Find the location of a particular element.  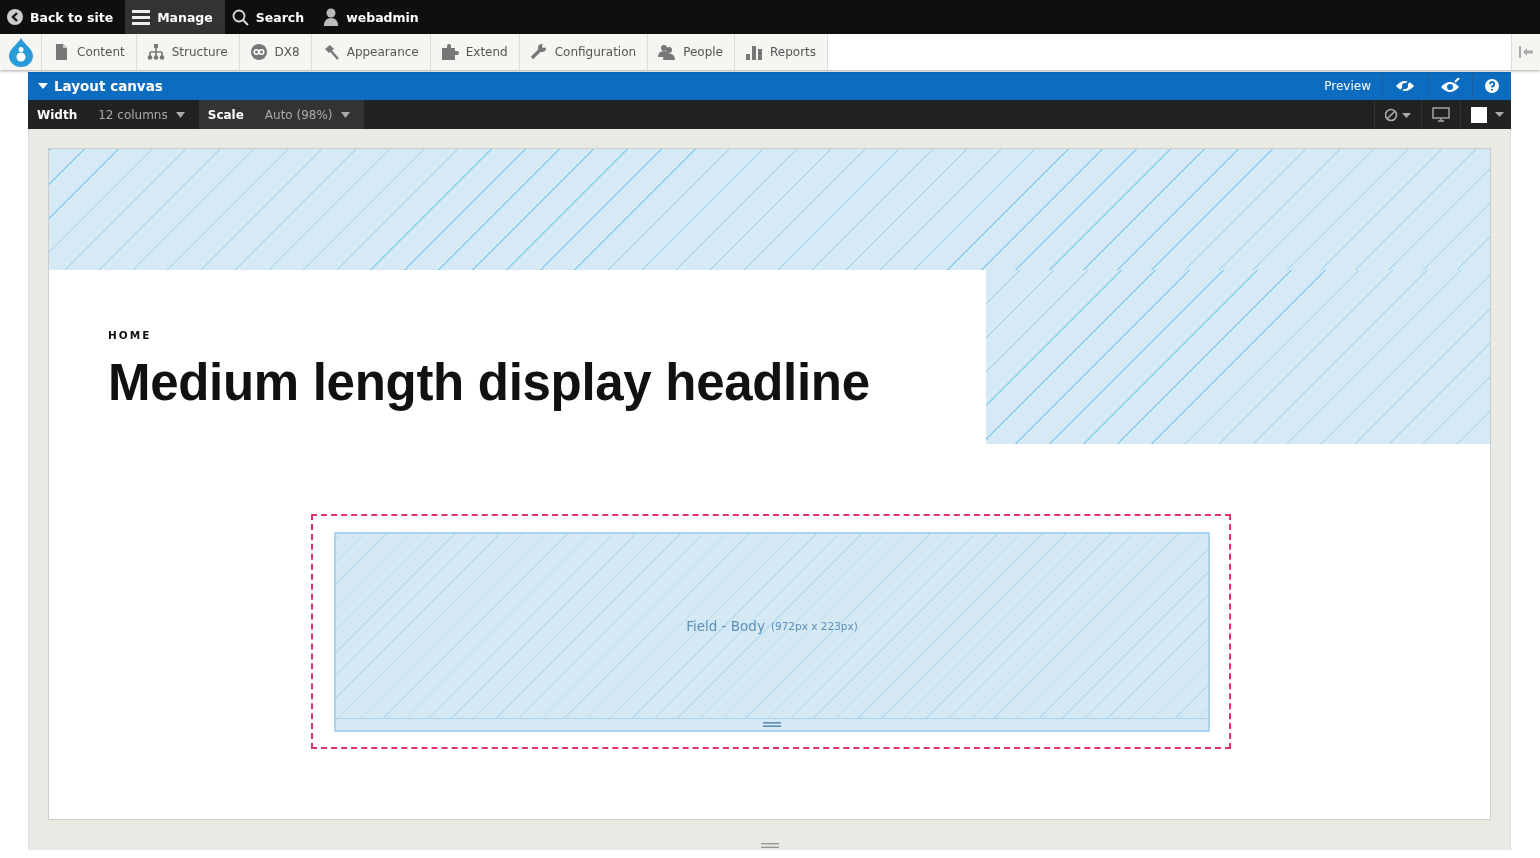

eye-icon is located at coordinates (1450, 86).